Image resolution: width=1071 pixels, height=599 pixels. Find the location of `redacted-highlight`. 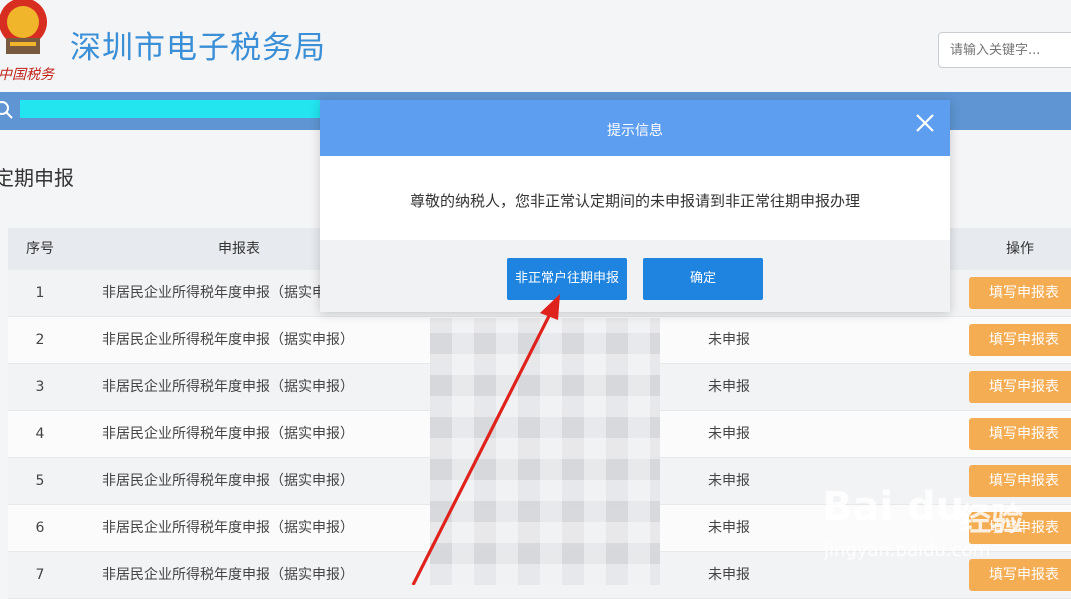

redacted-highlight is located at coordinates (170, 109).